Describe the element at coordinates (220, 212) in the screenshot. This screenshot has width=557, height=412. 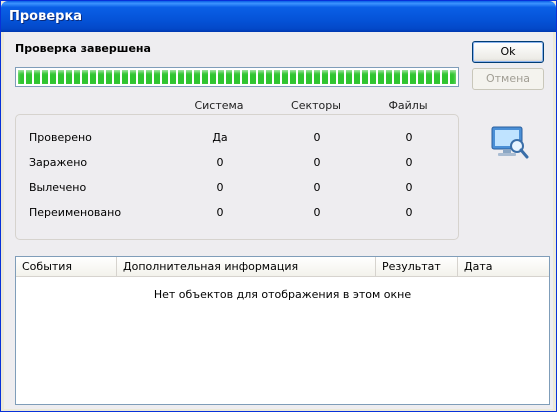
I see `stat-renamed-system: 0` at that location.